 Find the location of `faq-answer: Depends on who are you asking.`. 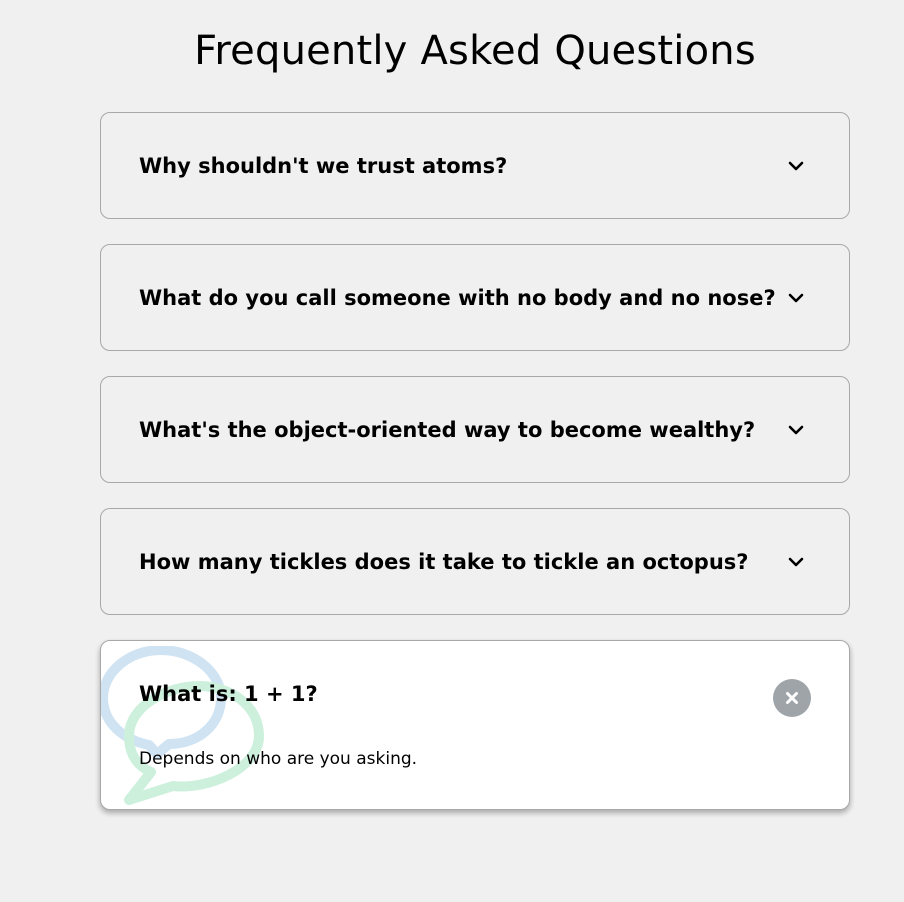

faq-answer: Depends on who are you asking. is located at coordinates (278, 759).